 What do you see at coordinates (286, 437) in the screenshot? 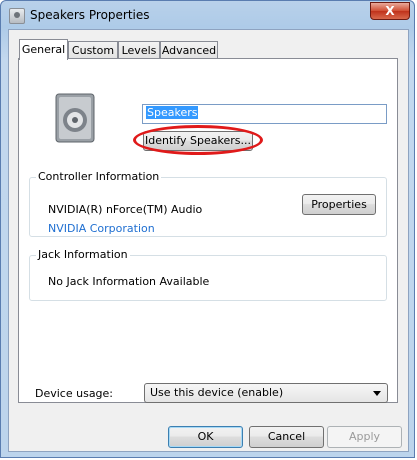
I see `cancel-button: Cancel` at bounding box center [286, 437].